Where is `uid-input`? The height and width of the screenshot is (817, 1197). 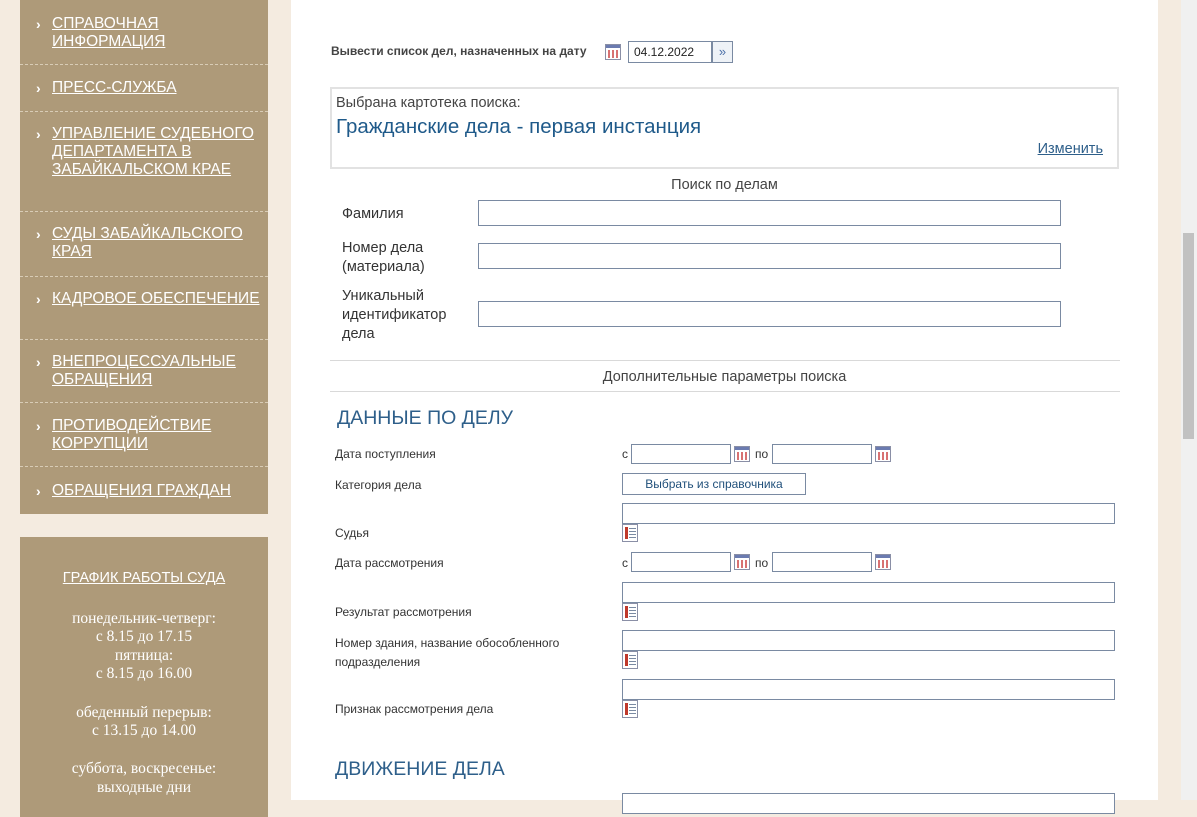
uid-input is located at coordinates (769, 314).